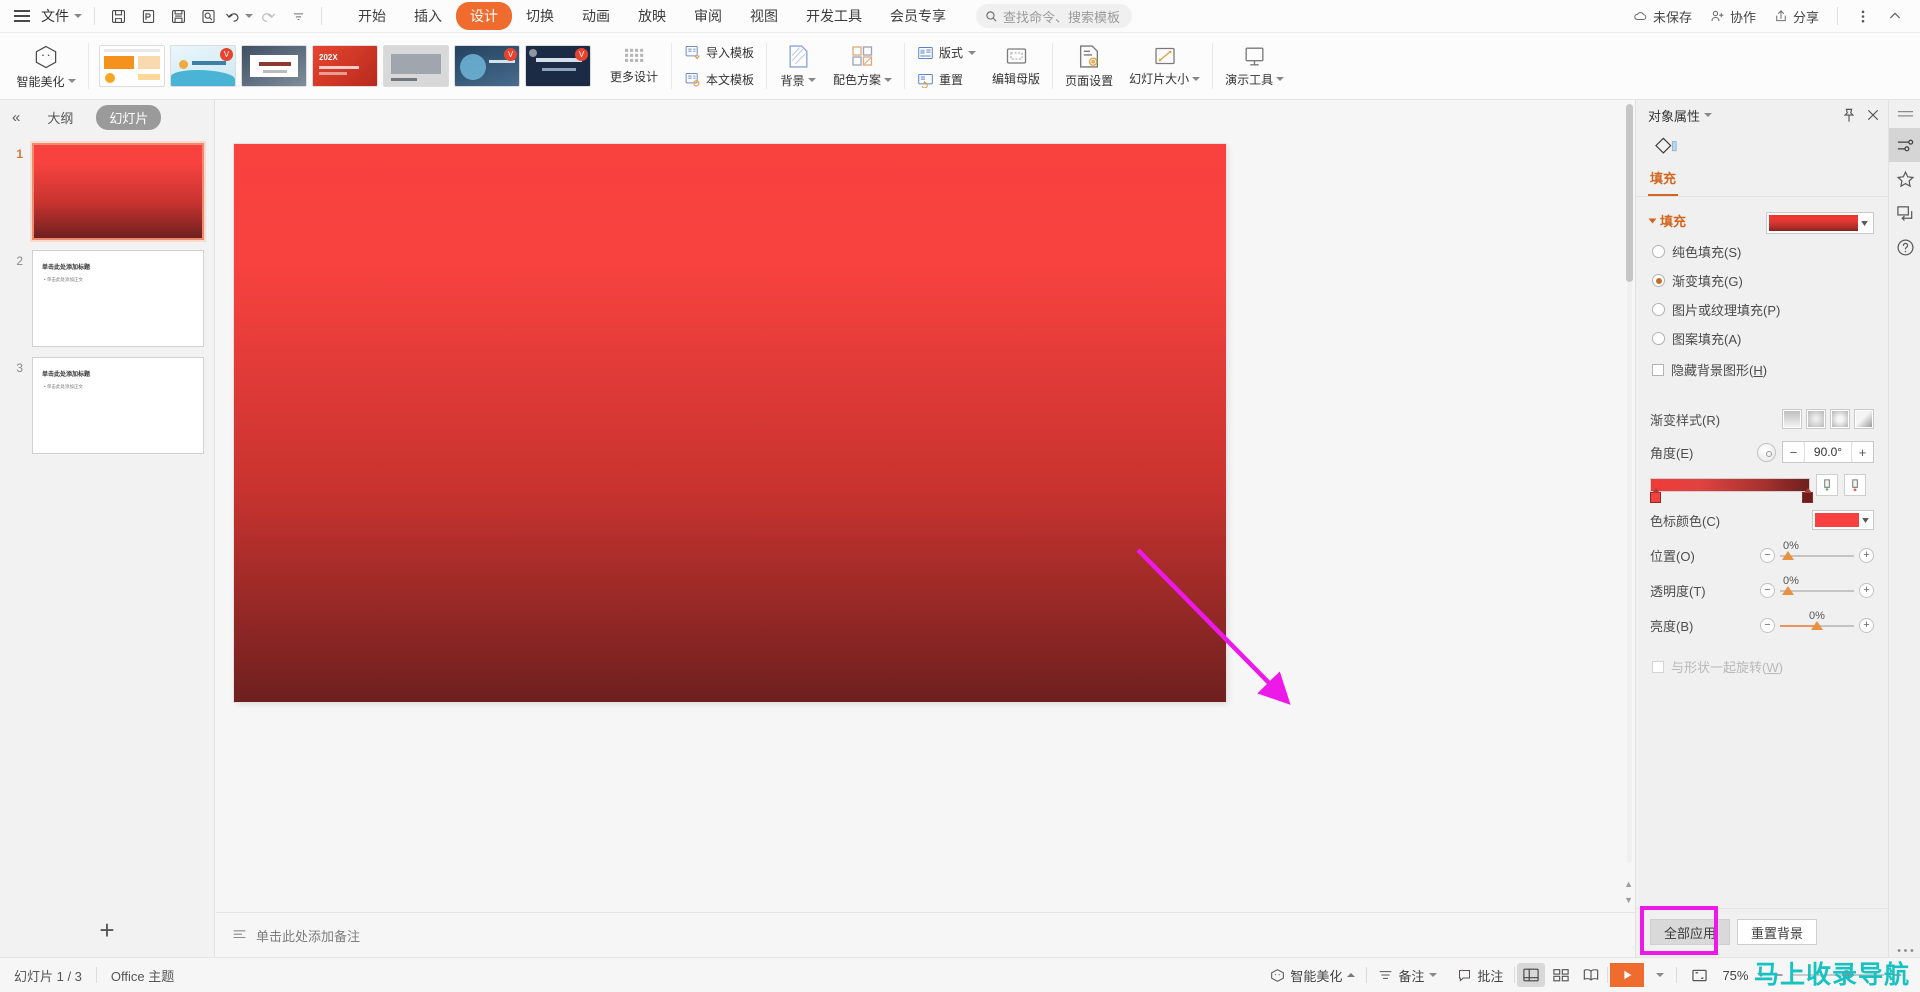  I want to click on layout-button: 版式, so click(946, 52).